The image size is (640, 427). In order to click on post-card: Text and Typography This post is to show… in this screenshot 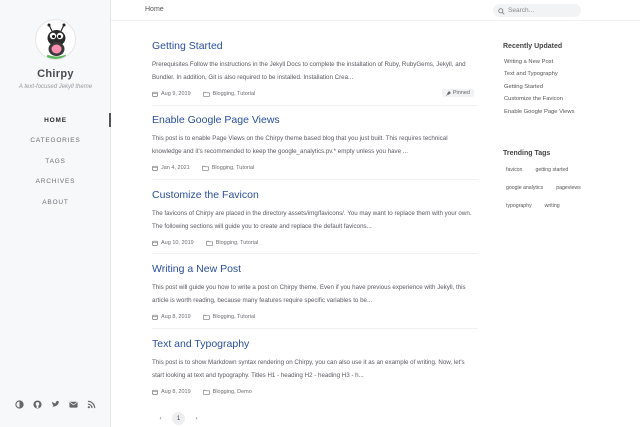, I will do `click(315, 366)`.